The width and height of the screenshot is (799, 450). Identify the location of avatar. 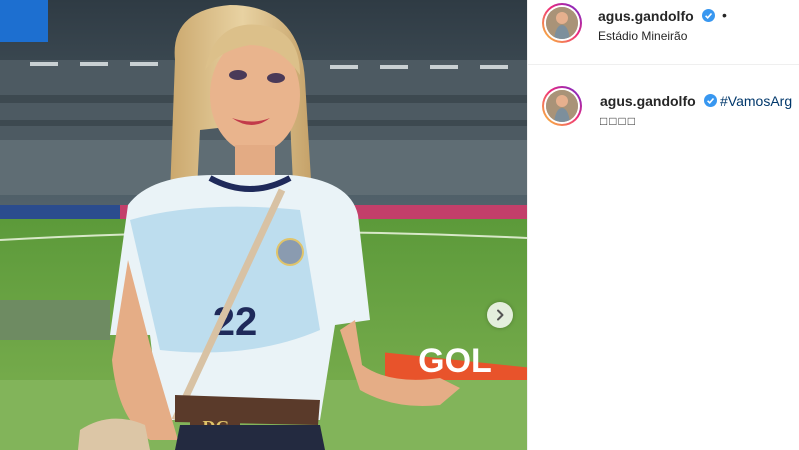
(562, 23).